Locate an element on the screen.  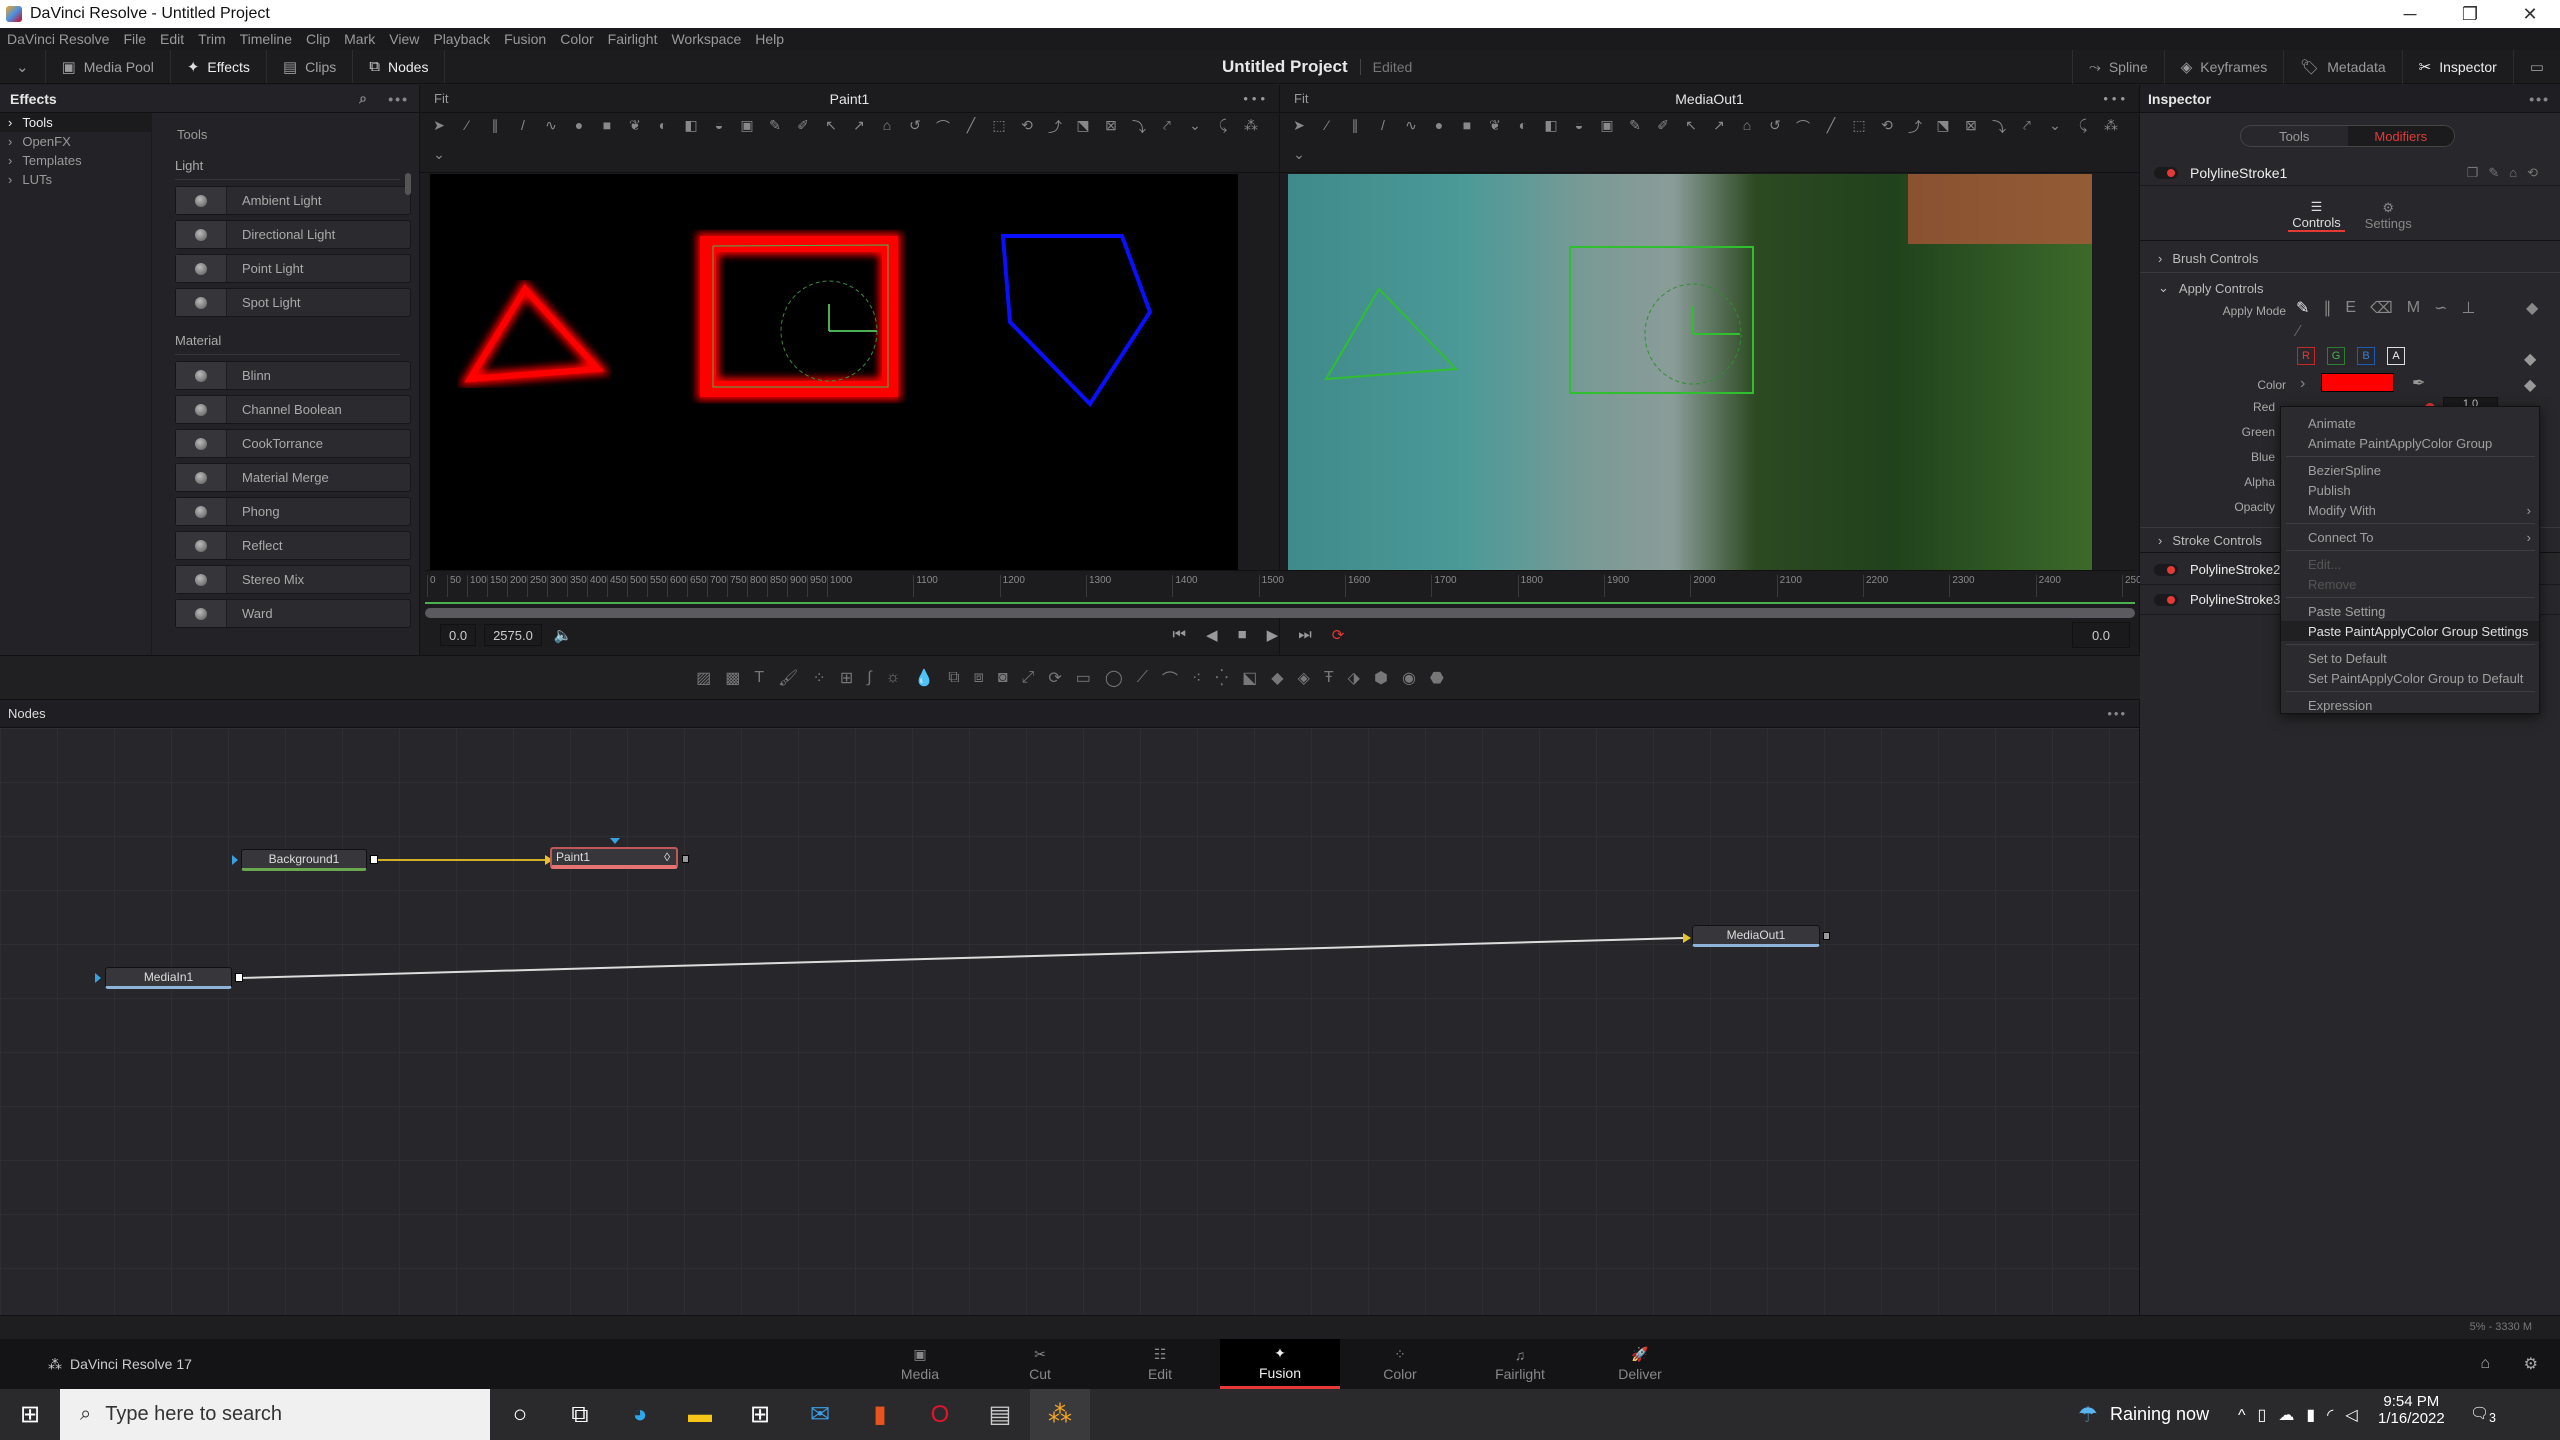
linear-icon: ╱ is located at coordinates (971, 130).